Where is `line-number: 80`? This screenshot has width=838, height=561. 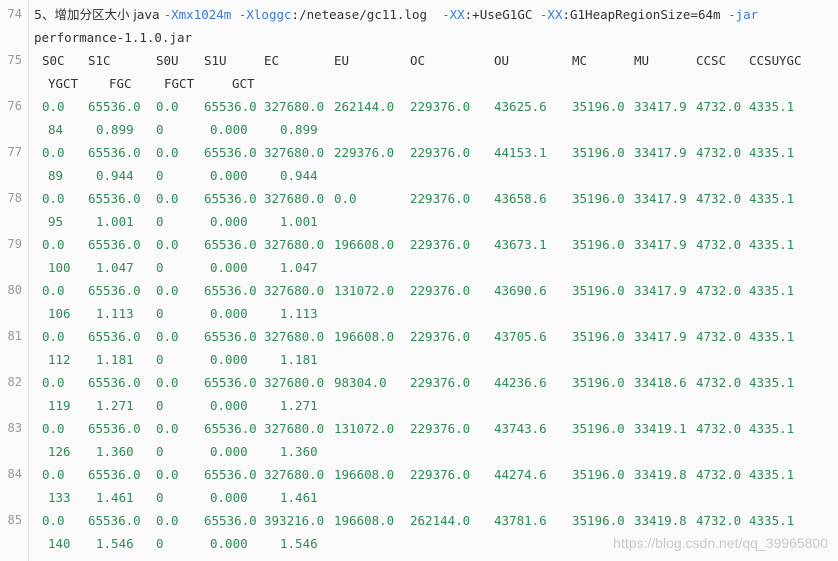
line-number: 80 is located at coordinates (14, 290).